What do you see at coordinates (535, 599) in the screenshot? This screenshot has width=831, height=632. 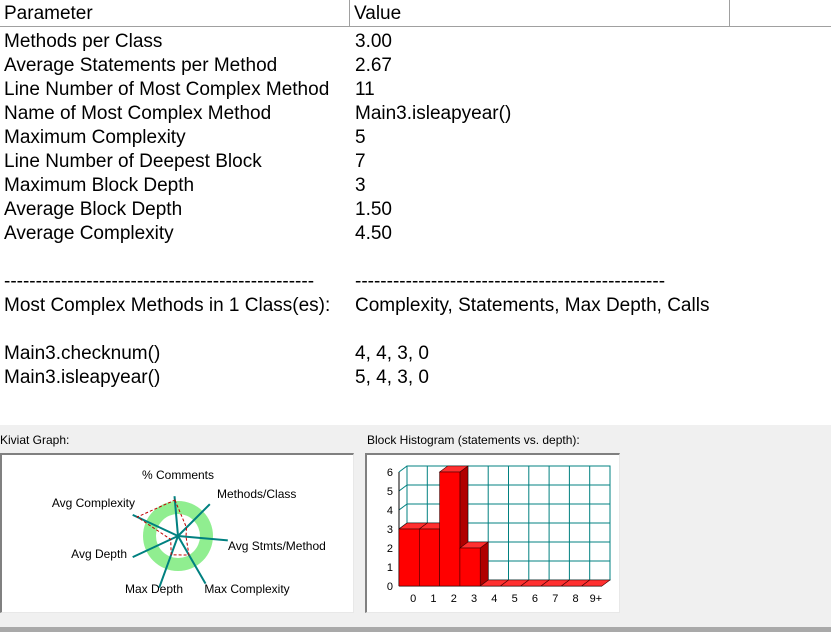 I see `histogram-x-tick-label: 6` at bounding box center [535, 599].